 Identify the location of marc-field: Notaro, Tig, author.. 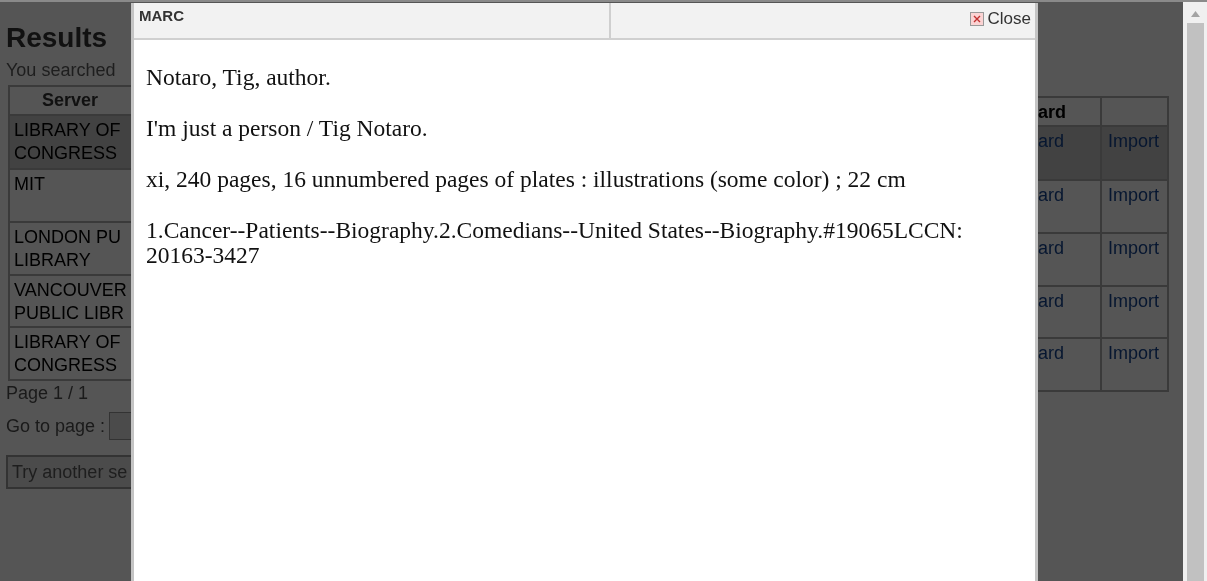
(584, 77).